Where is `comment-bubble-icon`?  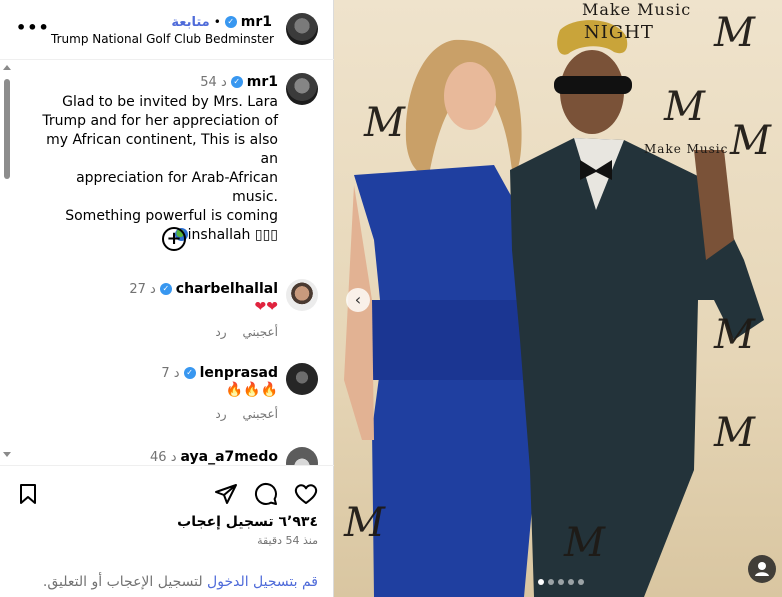
comment-bubble-icon is located at coordinates (266, 494).